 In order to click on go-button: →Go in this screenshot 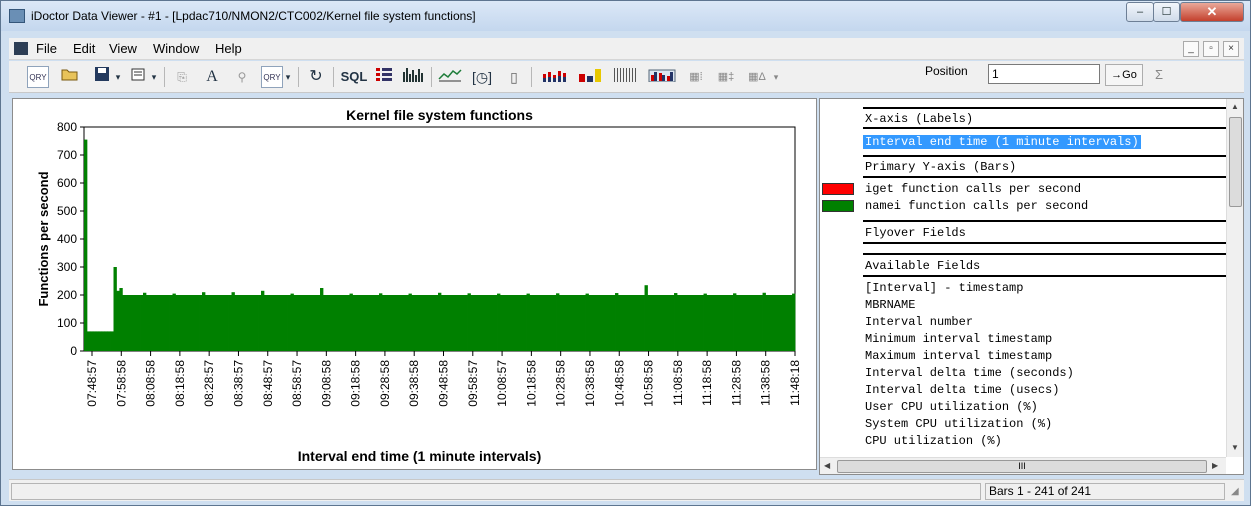, I will do `click(1124, 75)`.